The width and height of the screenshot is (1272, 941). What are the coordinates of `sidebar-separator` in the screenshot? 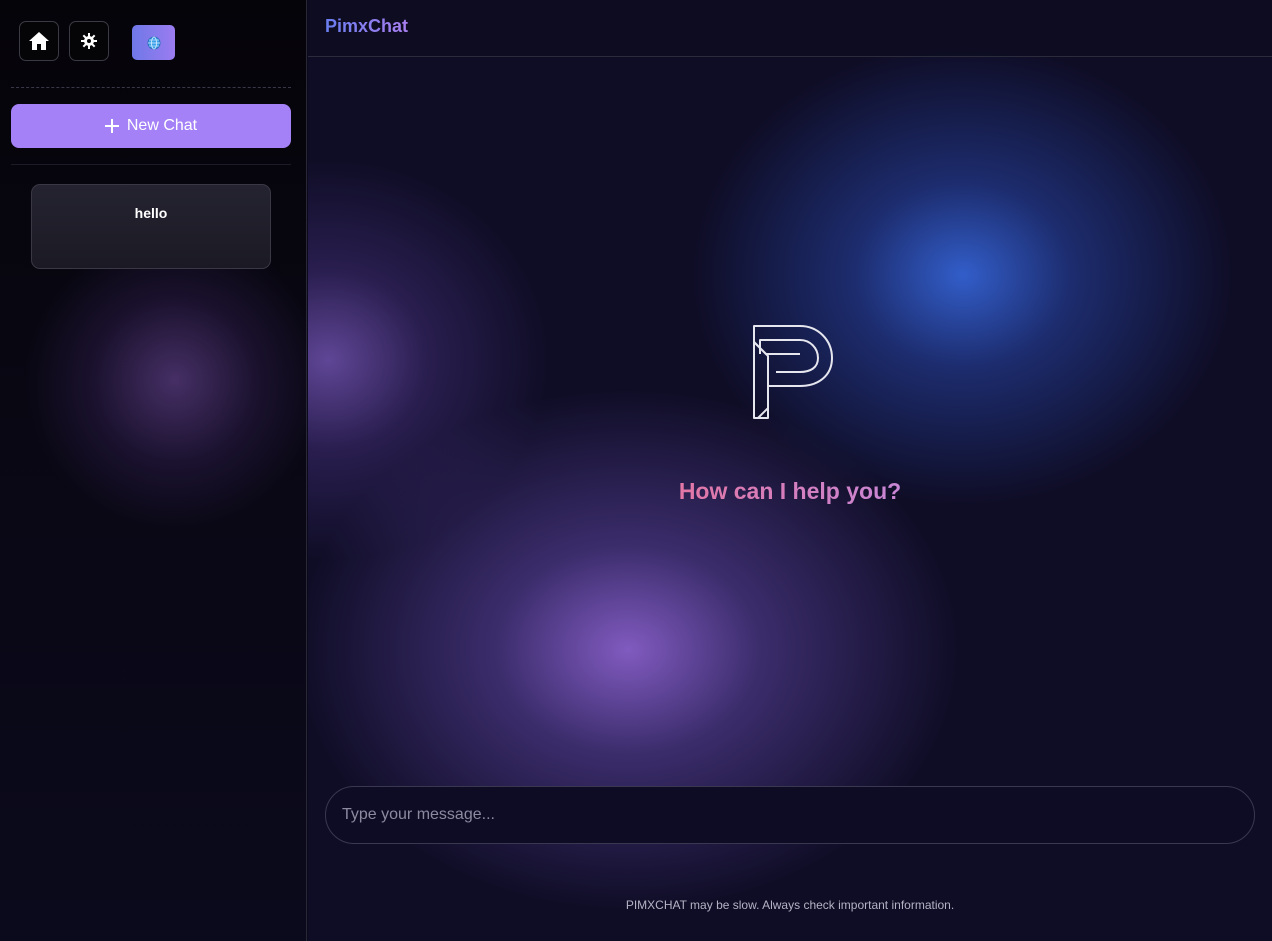 It's located at (151, 164).